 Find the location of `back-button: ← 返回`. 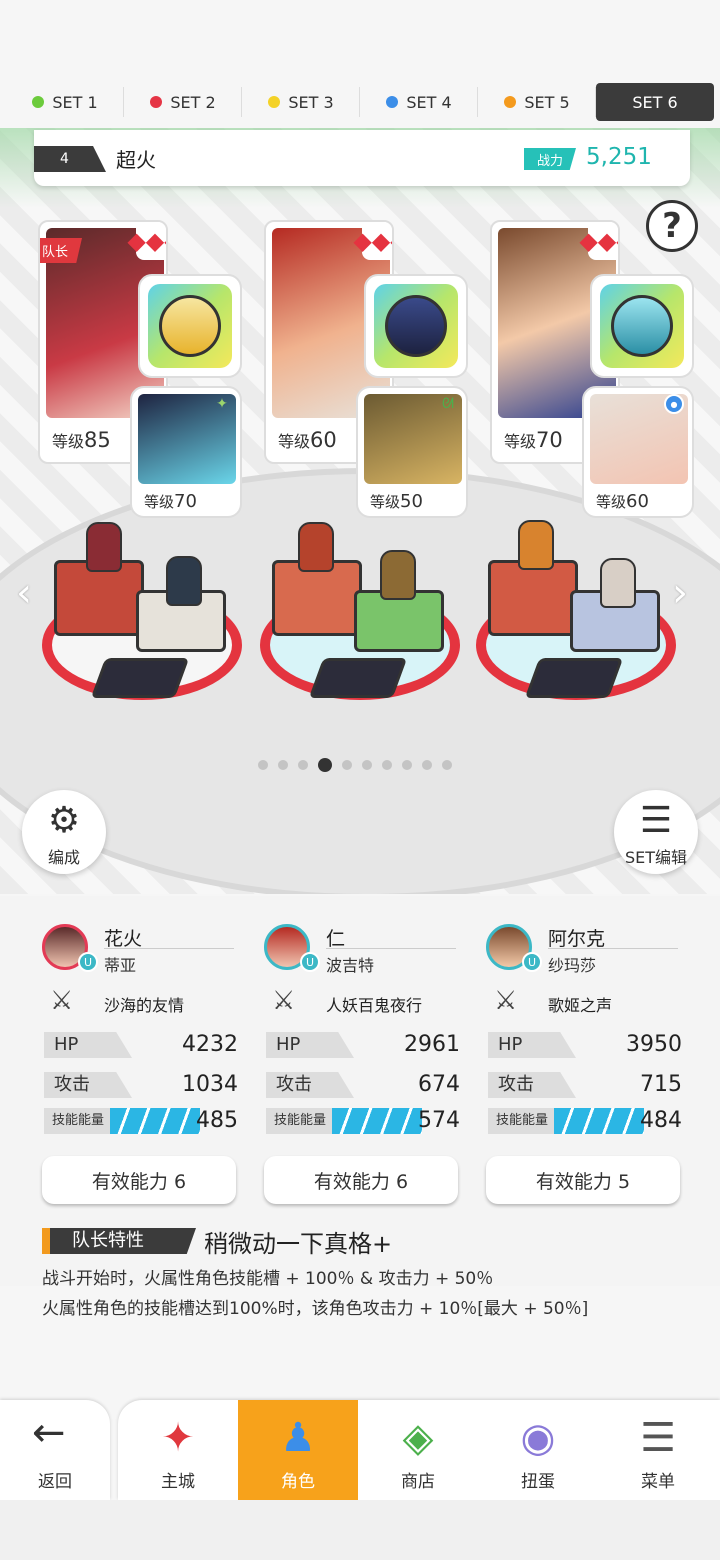

back-button: ← 返回 is located at coordinates (55, 1450).